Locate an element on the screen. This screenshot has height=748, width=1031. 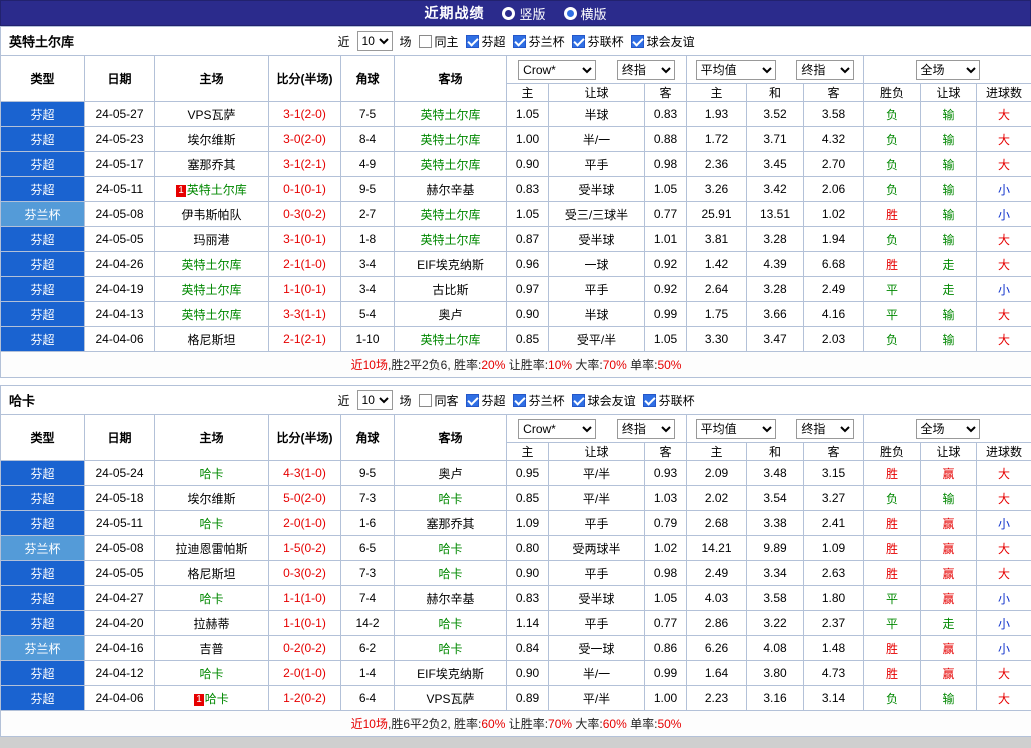
avg-home-odds: 14.21 is located at coordinates (716, 548).